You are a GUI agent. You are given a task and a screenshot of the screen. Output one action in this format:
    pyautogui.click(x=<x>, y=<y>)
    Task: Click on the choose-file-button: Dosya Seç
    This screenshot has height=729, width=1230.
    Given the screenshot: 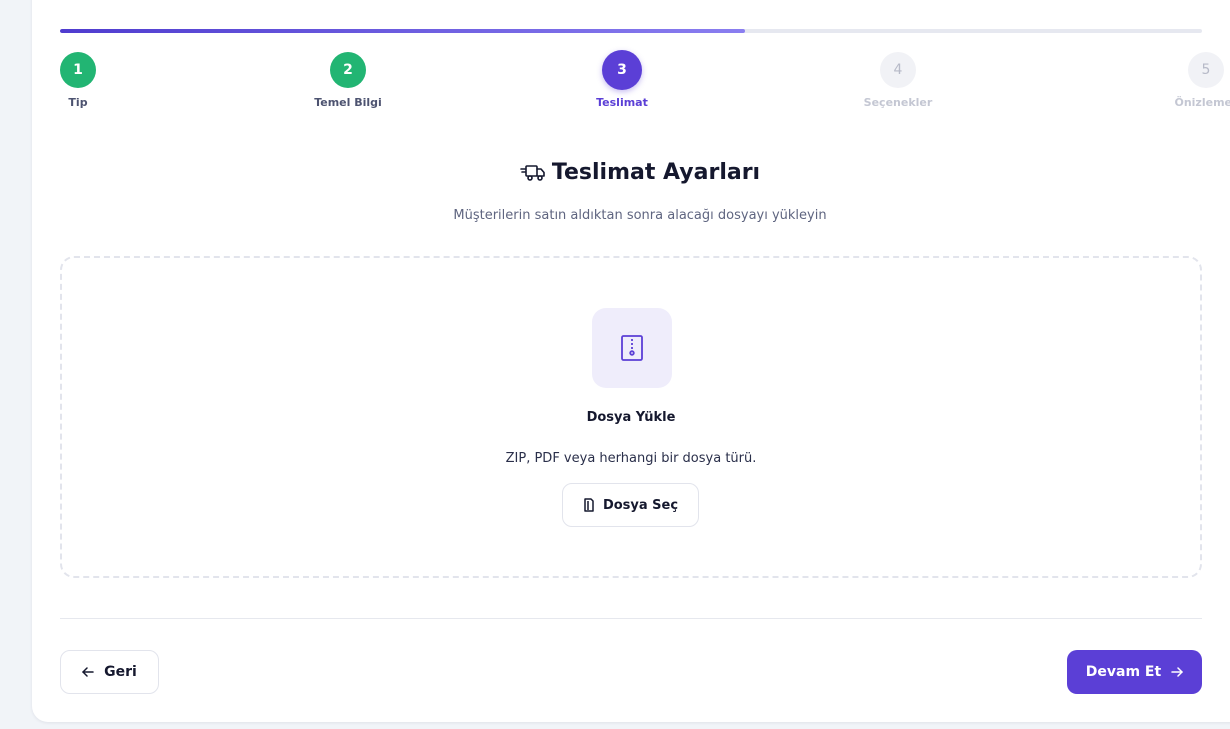 What is the action you would take?
    pyautogui.click(x=630, y=505)
    